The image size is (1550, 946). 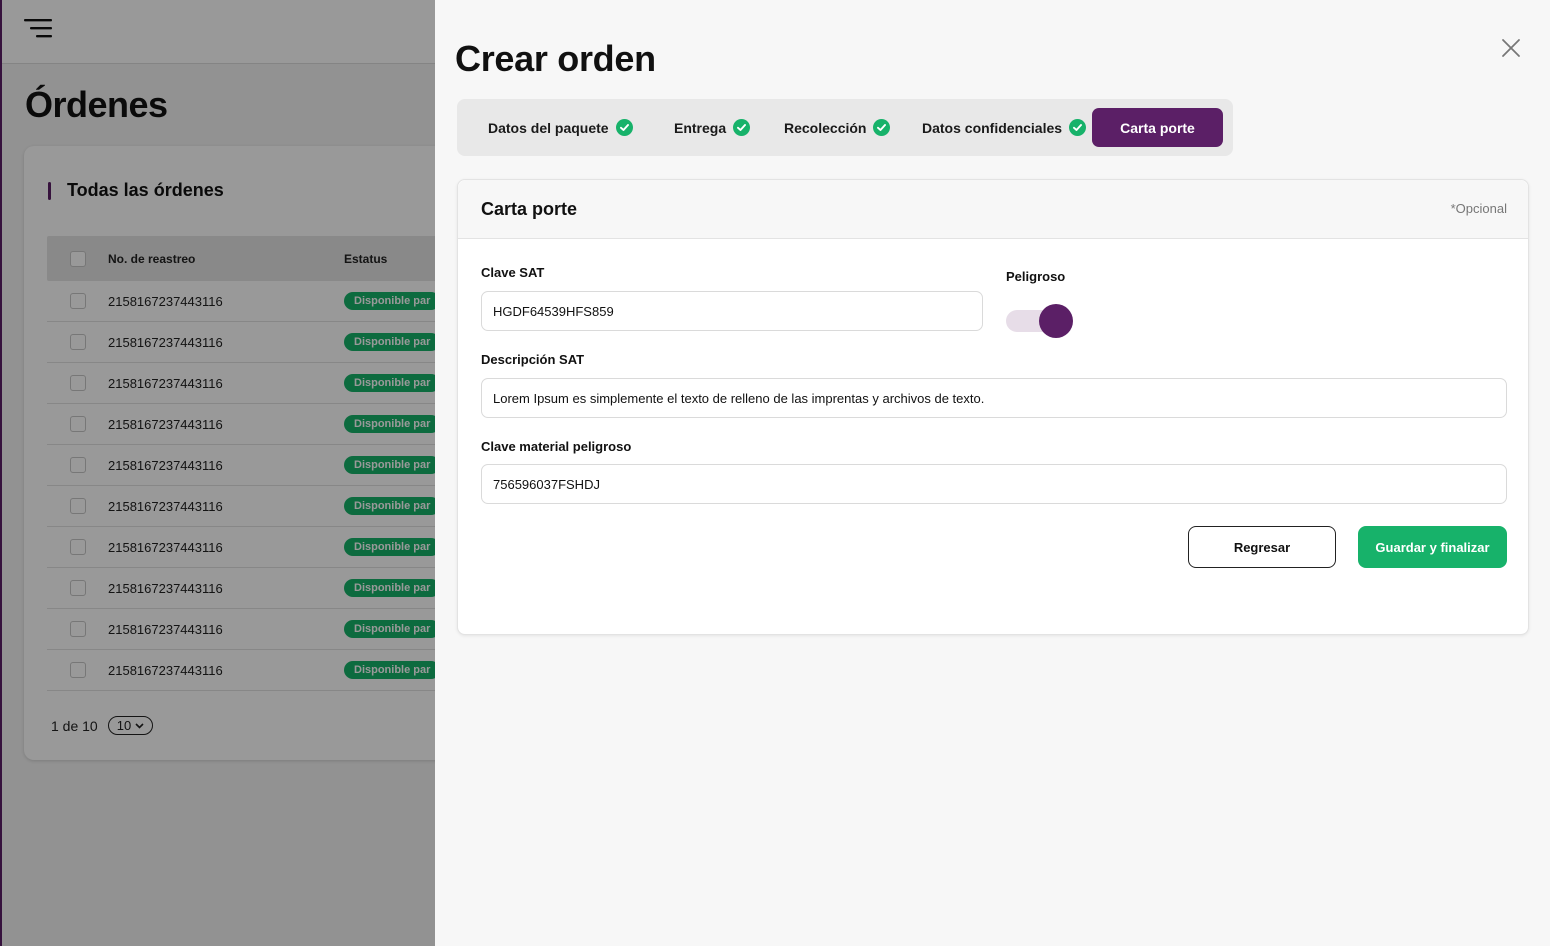 I want to click on drawer-title: Crear orden, so click(x=555, y=58).